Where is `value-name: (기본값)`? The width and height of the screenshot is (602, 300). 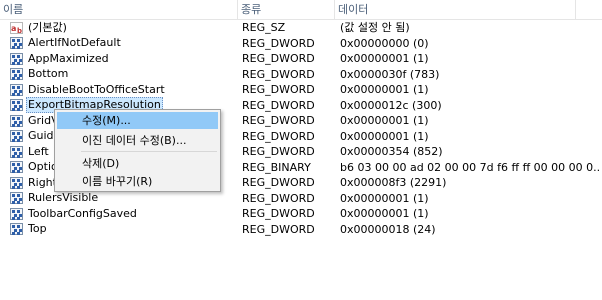 value-name: (기본값) is located at coordinates (47, 27).